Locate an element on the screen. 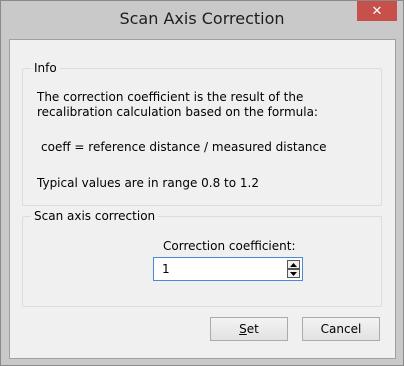  window-title: Scan Axis Correction is located at coordinates (202, 18).